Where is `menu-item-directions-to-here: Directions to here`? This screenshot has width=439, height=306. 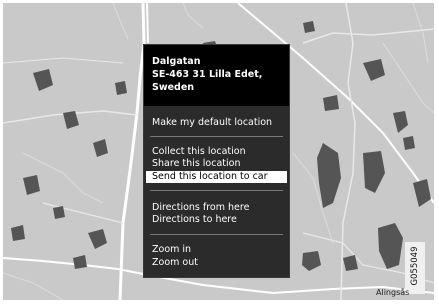
menu-item-directions-to-here: Directions to here is located at coordinates (194, 220).